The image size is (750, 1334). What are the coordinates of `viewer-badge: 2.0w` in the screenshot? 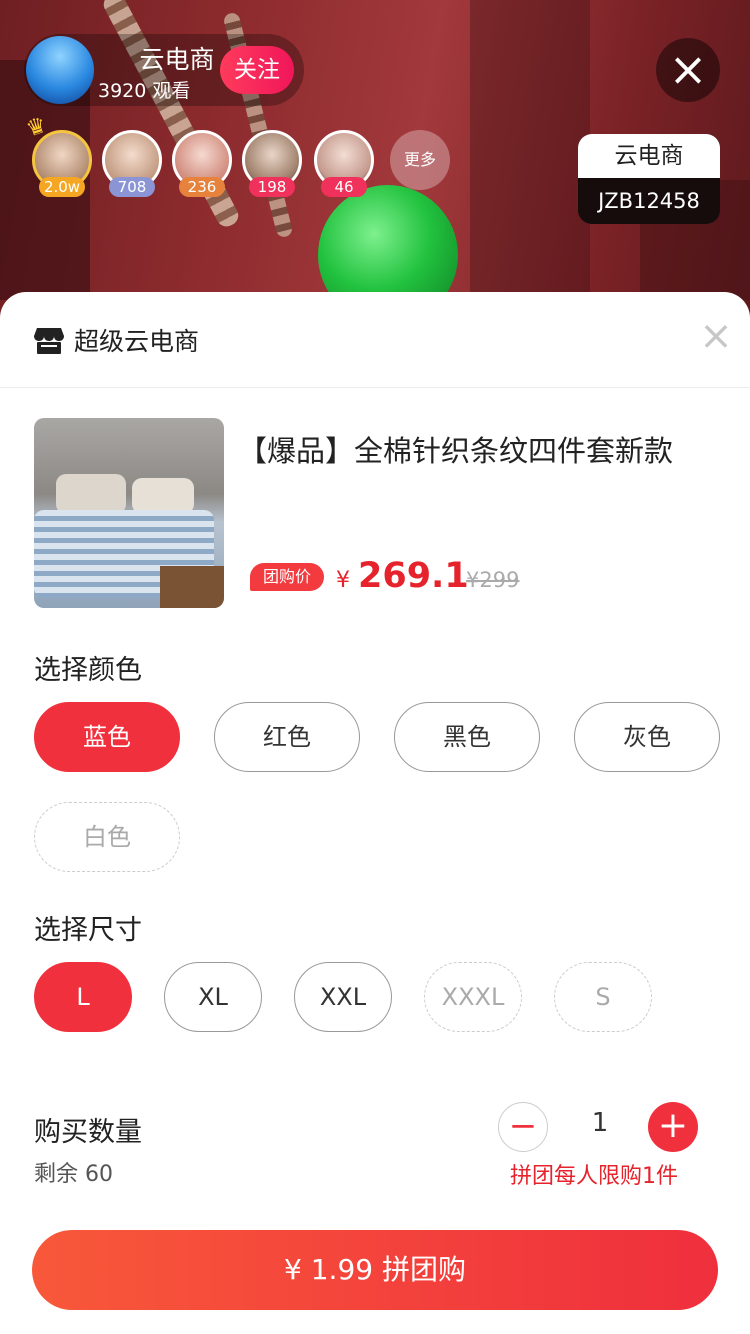 It's located at (62, 187).